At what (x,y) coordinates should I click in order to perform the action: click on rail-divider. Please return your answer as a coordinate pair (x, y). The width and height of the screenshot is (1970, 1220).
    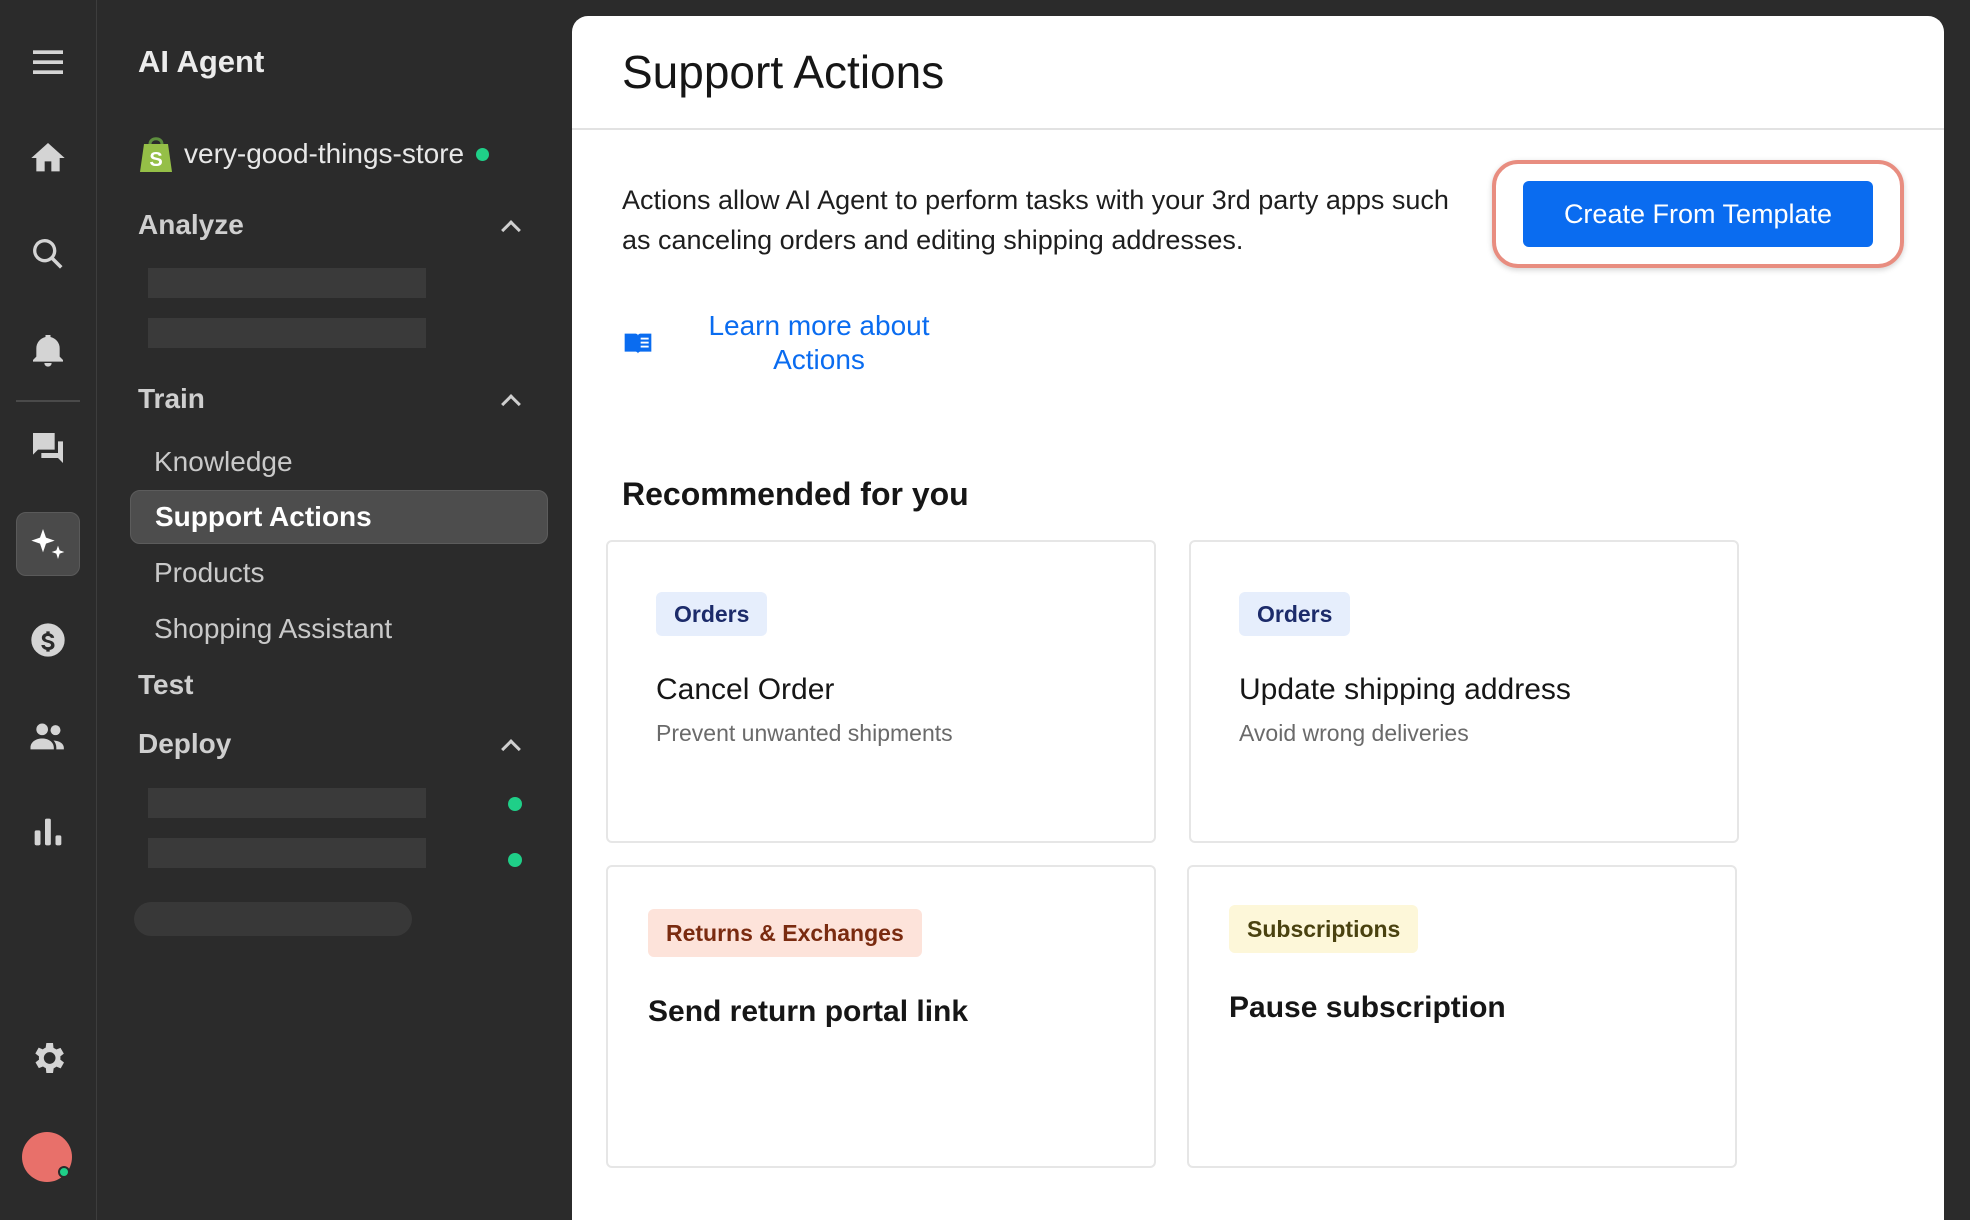
    Looking at the image, I should click on (48, 401).